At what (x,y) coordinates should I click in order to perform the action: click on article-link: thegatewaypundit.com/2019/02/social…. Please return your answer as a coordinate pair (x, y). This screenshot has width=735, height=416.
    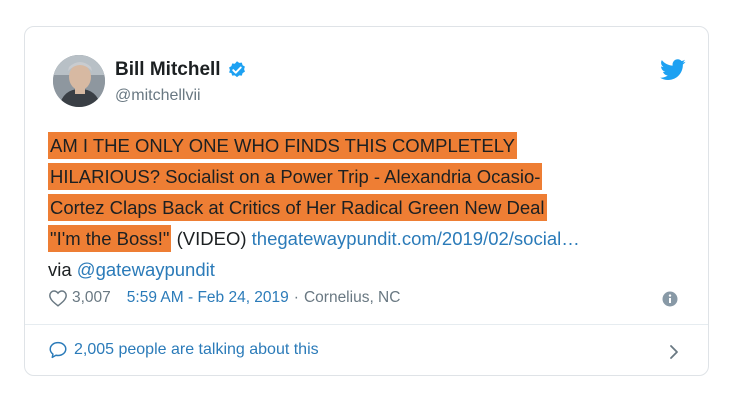
    Looking at the image, I should click on (416, 238).